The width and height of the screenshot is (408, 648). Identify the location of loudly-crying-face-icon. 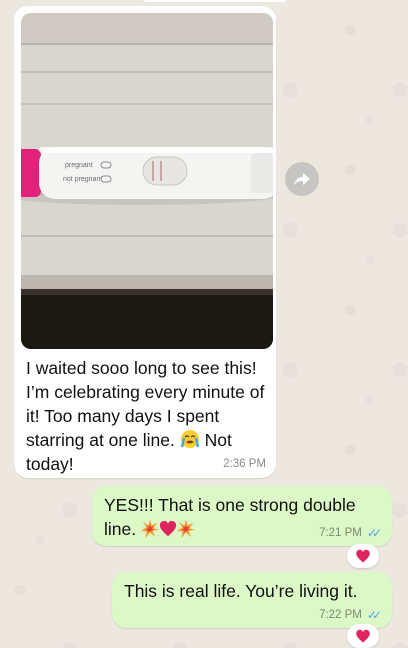
(189, 439).